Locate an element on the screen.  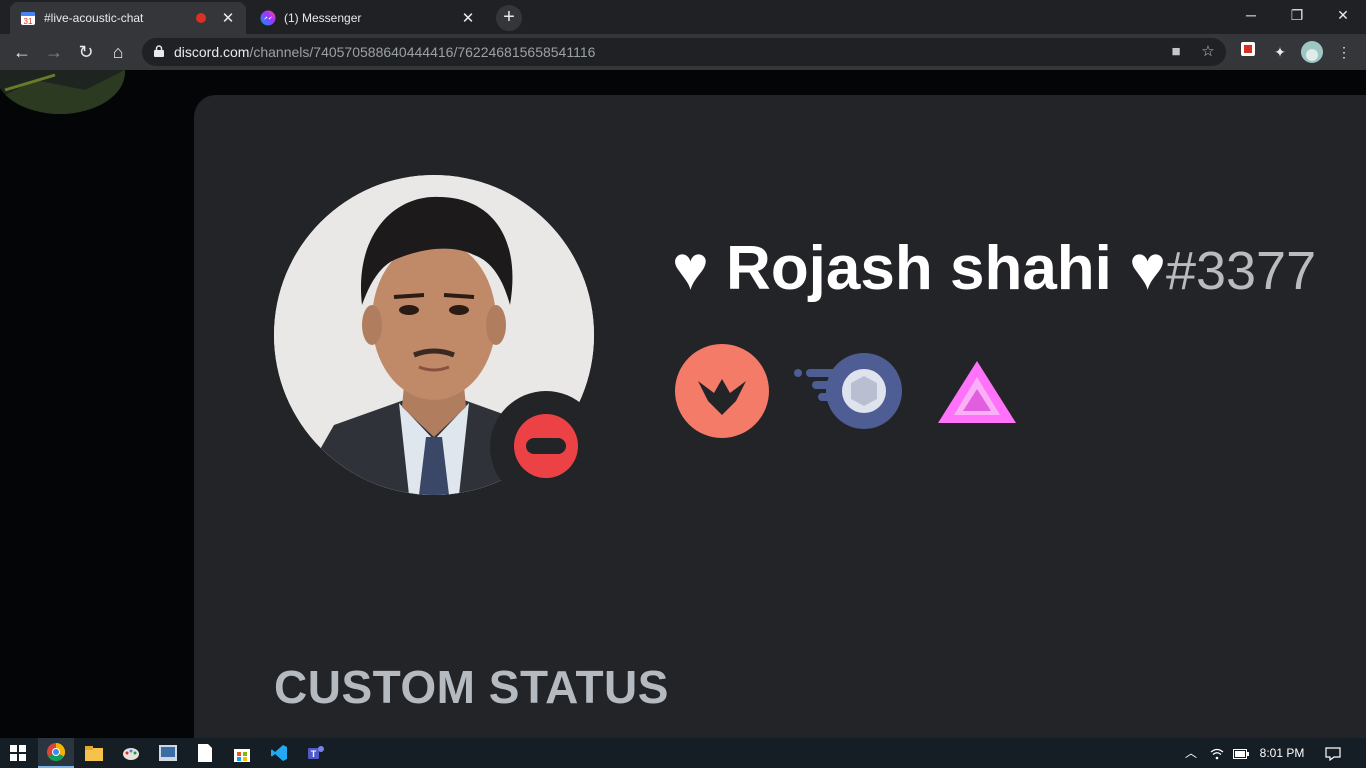
early-supporter-badge-icon is located at coordinates (850, 391).